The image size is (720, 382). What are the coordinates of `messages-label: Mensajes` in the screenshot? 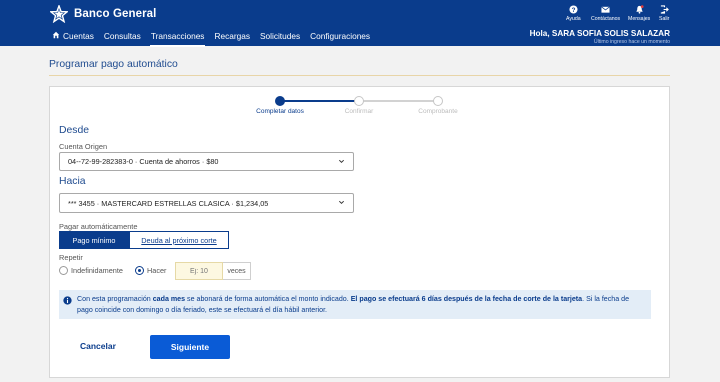 It's located at (639, 19).